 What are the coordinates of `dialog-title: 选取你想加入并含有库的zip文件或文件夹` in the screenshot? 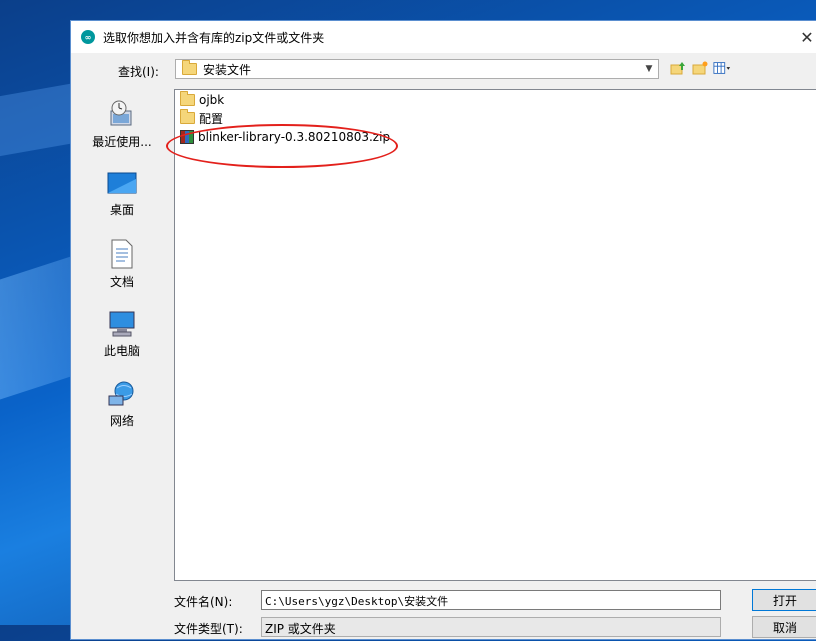 It's located at (214, 37).